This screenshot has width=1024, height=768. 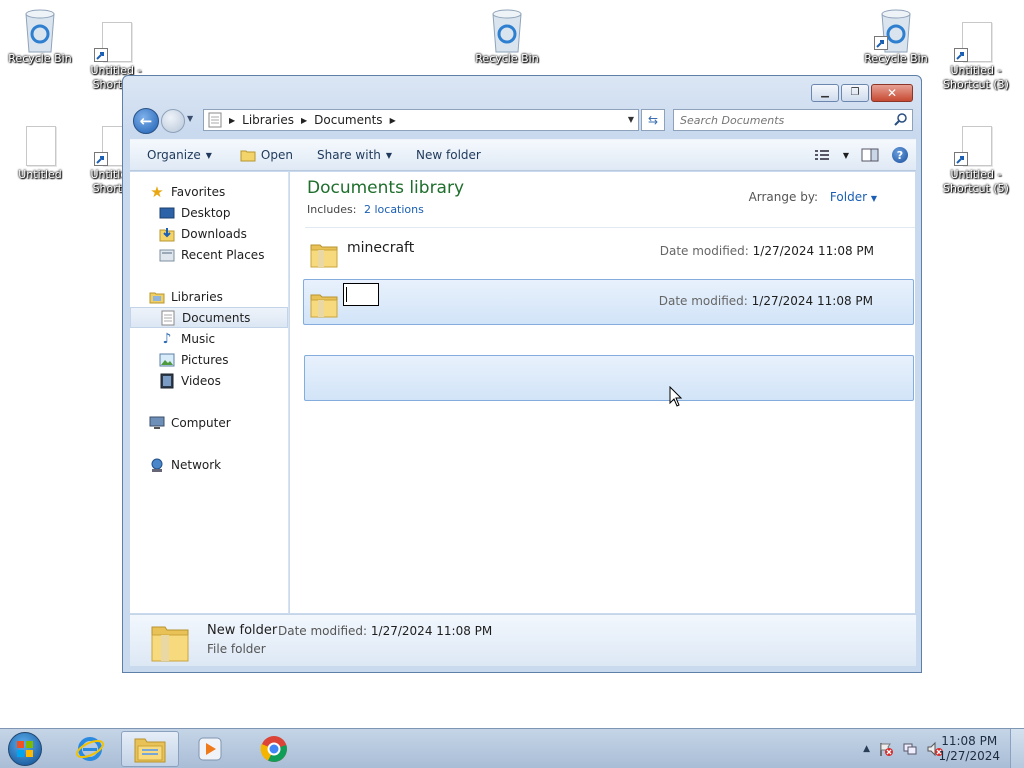 I want to click on taskbar-internet-explorer, so click(x=90, y=749).